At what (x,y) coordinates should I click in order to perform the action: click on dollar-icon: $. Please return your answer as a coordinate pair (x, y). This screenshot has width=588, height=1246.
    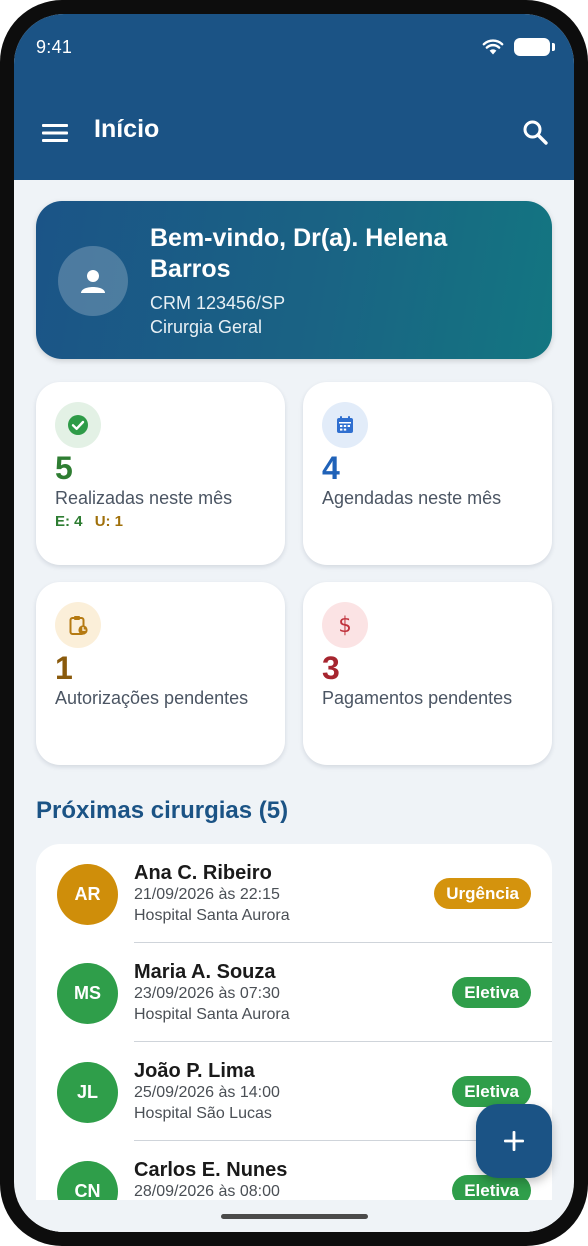
    Looking at the image, I should click on (345, 625).